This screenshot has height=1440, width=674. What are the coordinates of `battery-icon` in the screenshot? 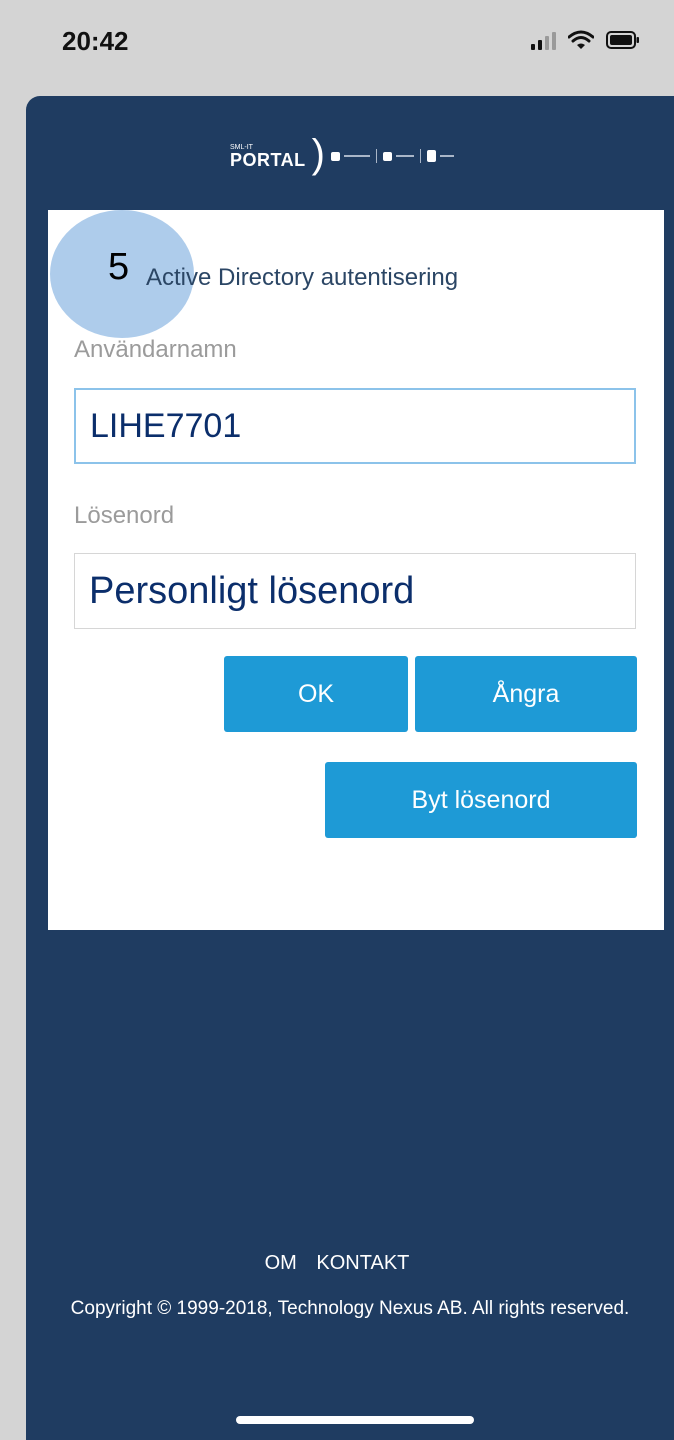 It's located at (623, 40).